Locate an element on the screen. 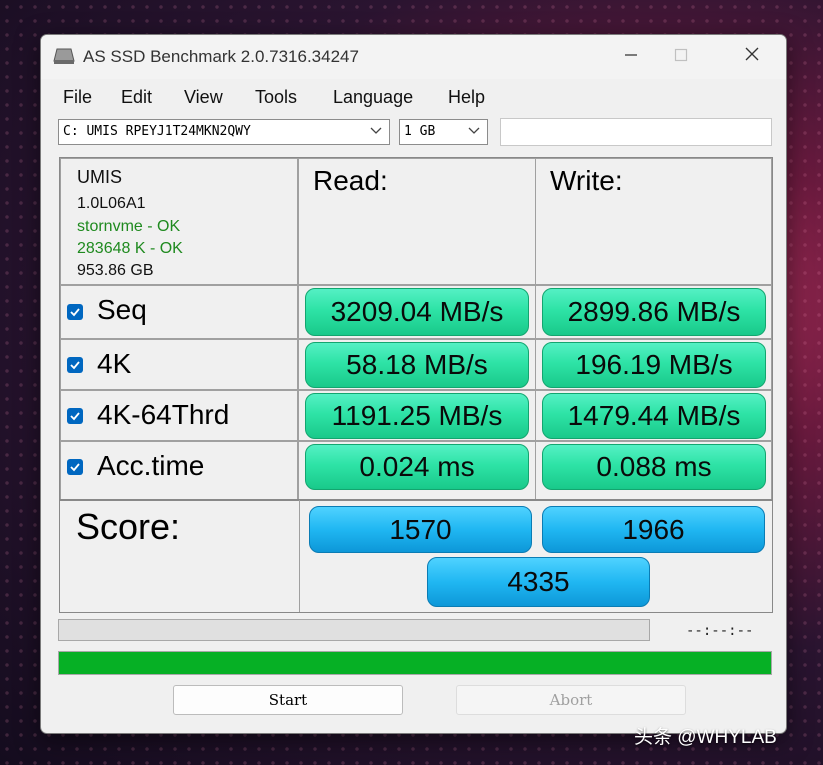 The image size is (823, 765). 4k-checkbox is located at coordinates (75, 365).